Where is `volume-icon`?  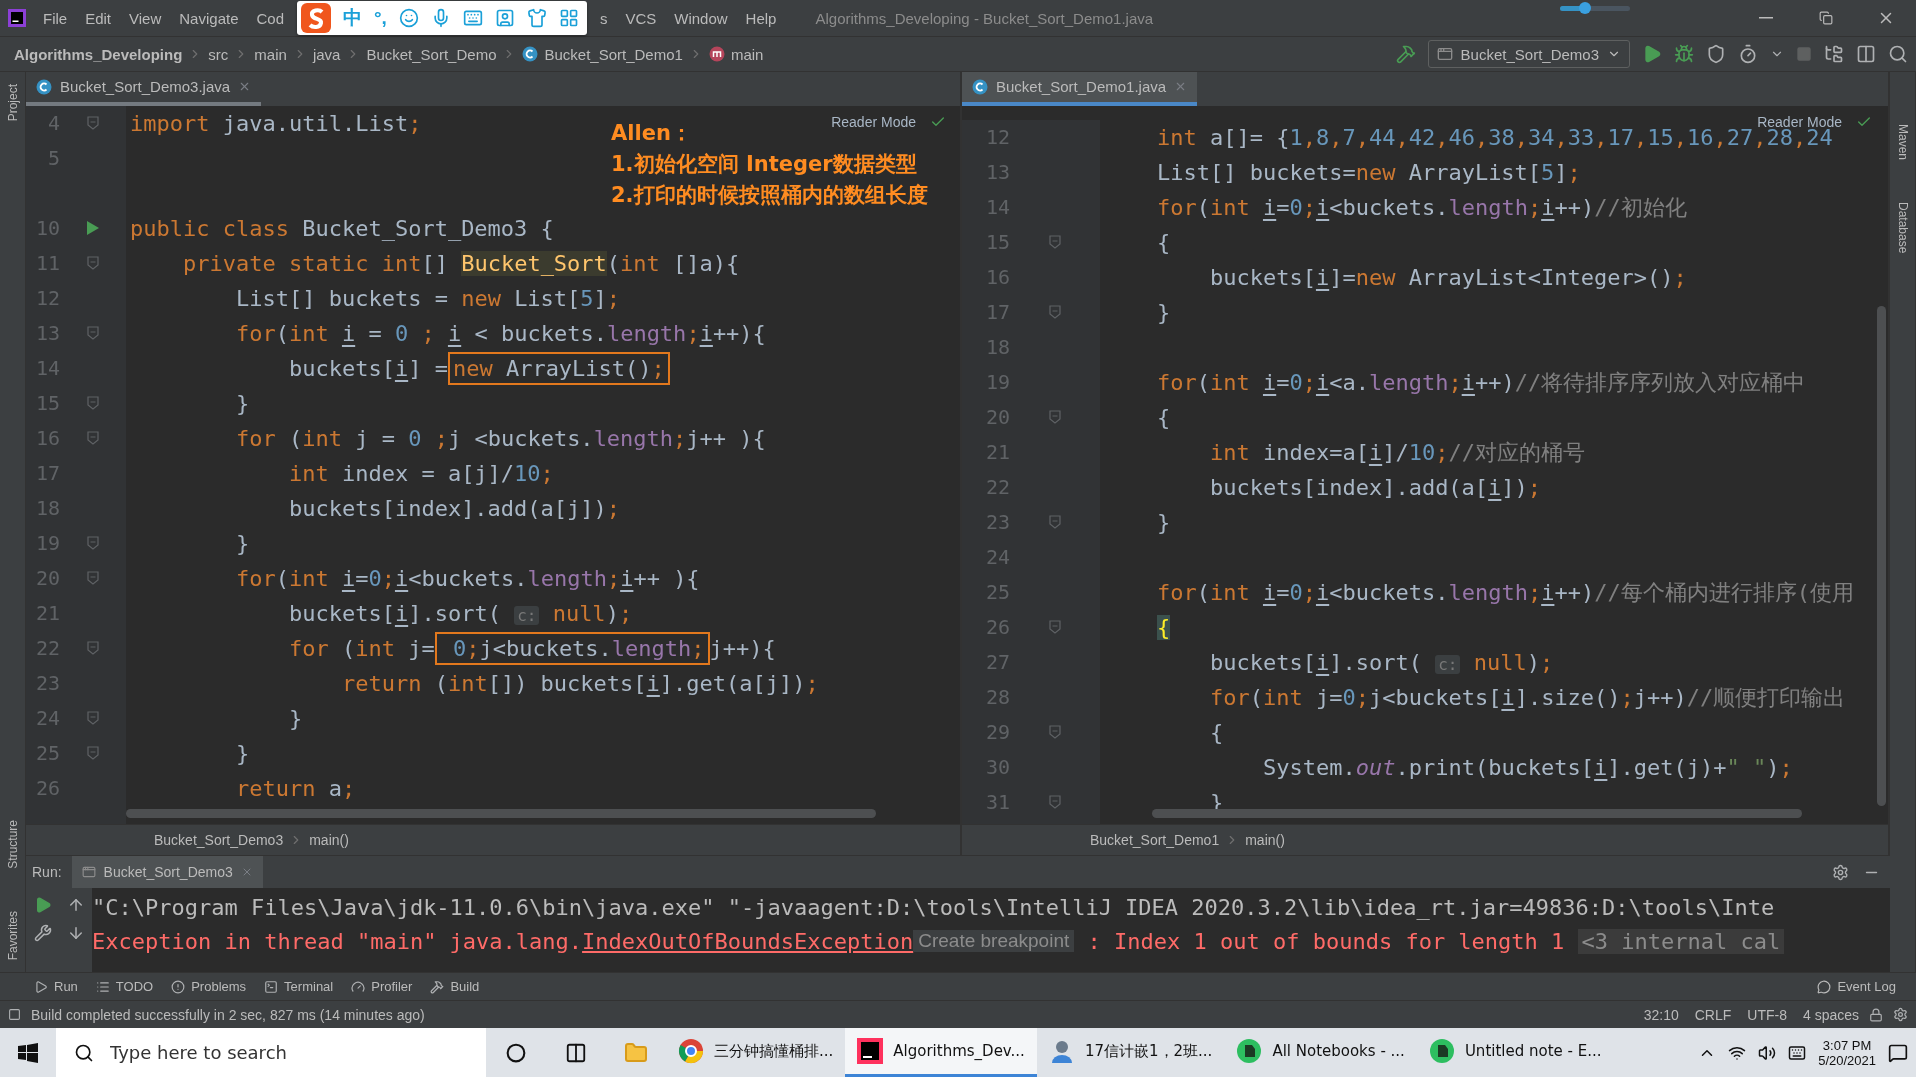
volume-icon is located at coordinates (1767, 1052).